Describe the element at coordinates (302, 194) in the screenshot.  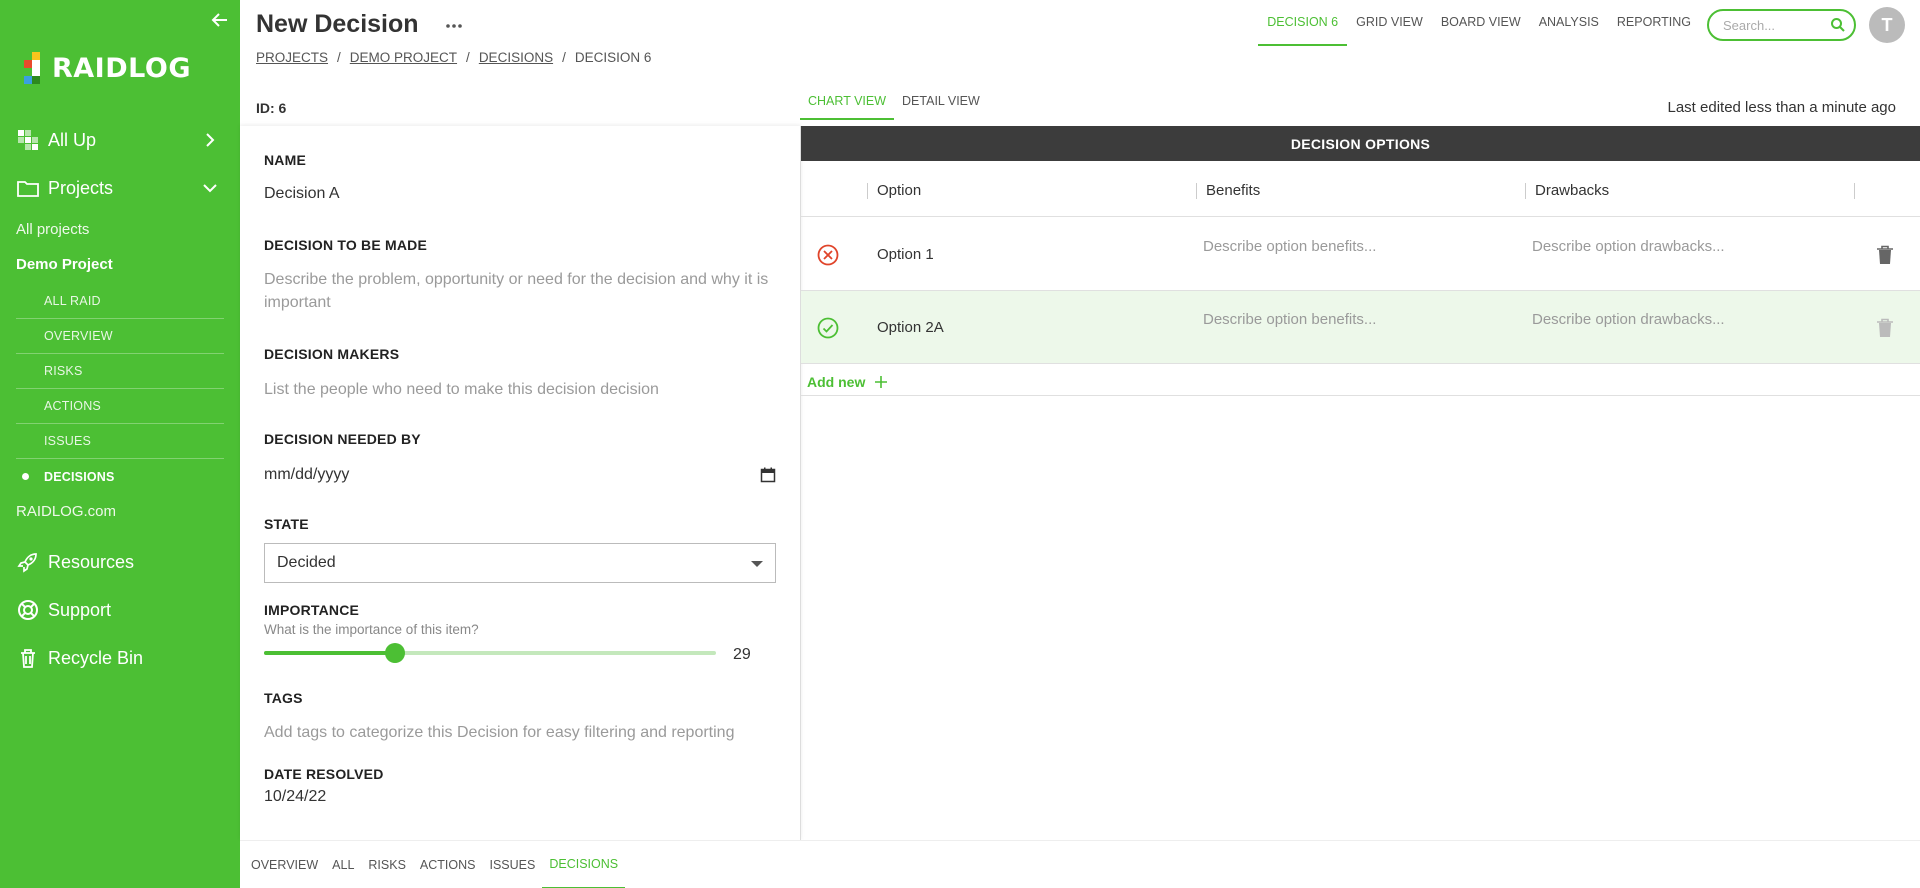
I see `name-field: Decision A` at that location.